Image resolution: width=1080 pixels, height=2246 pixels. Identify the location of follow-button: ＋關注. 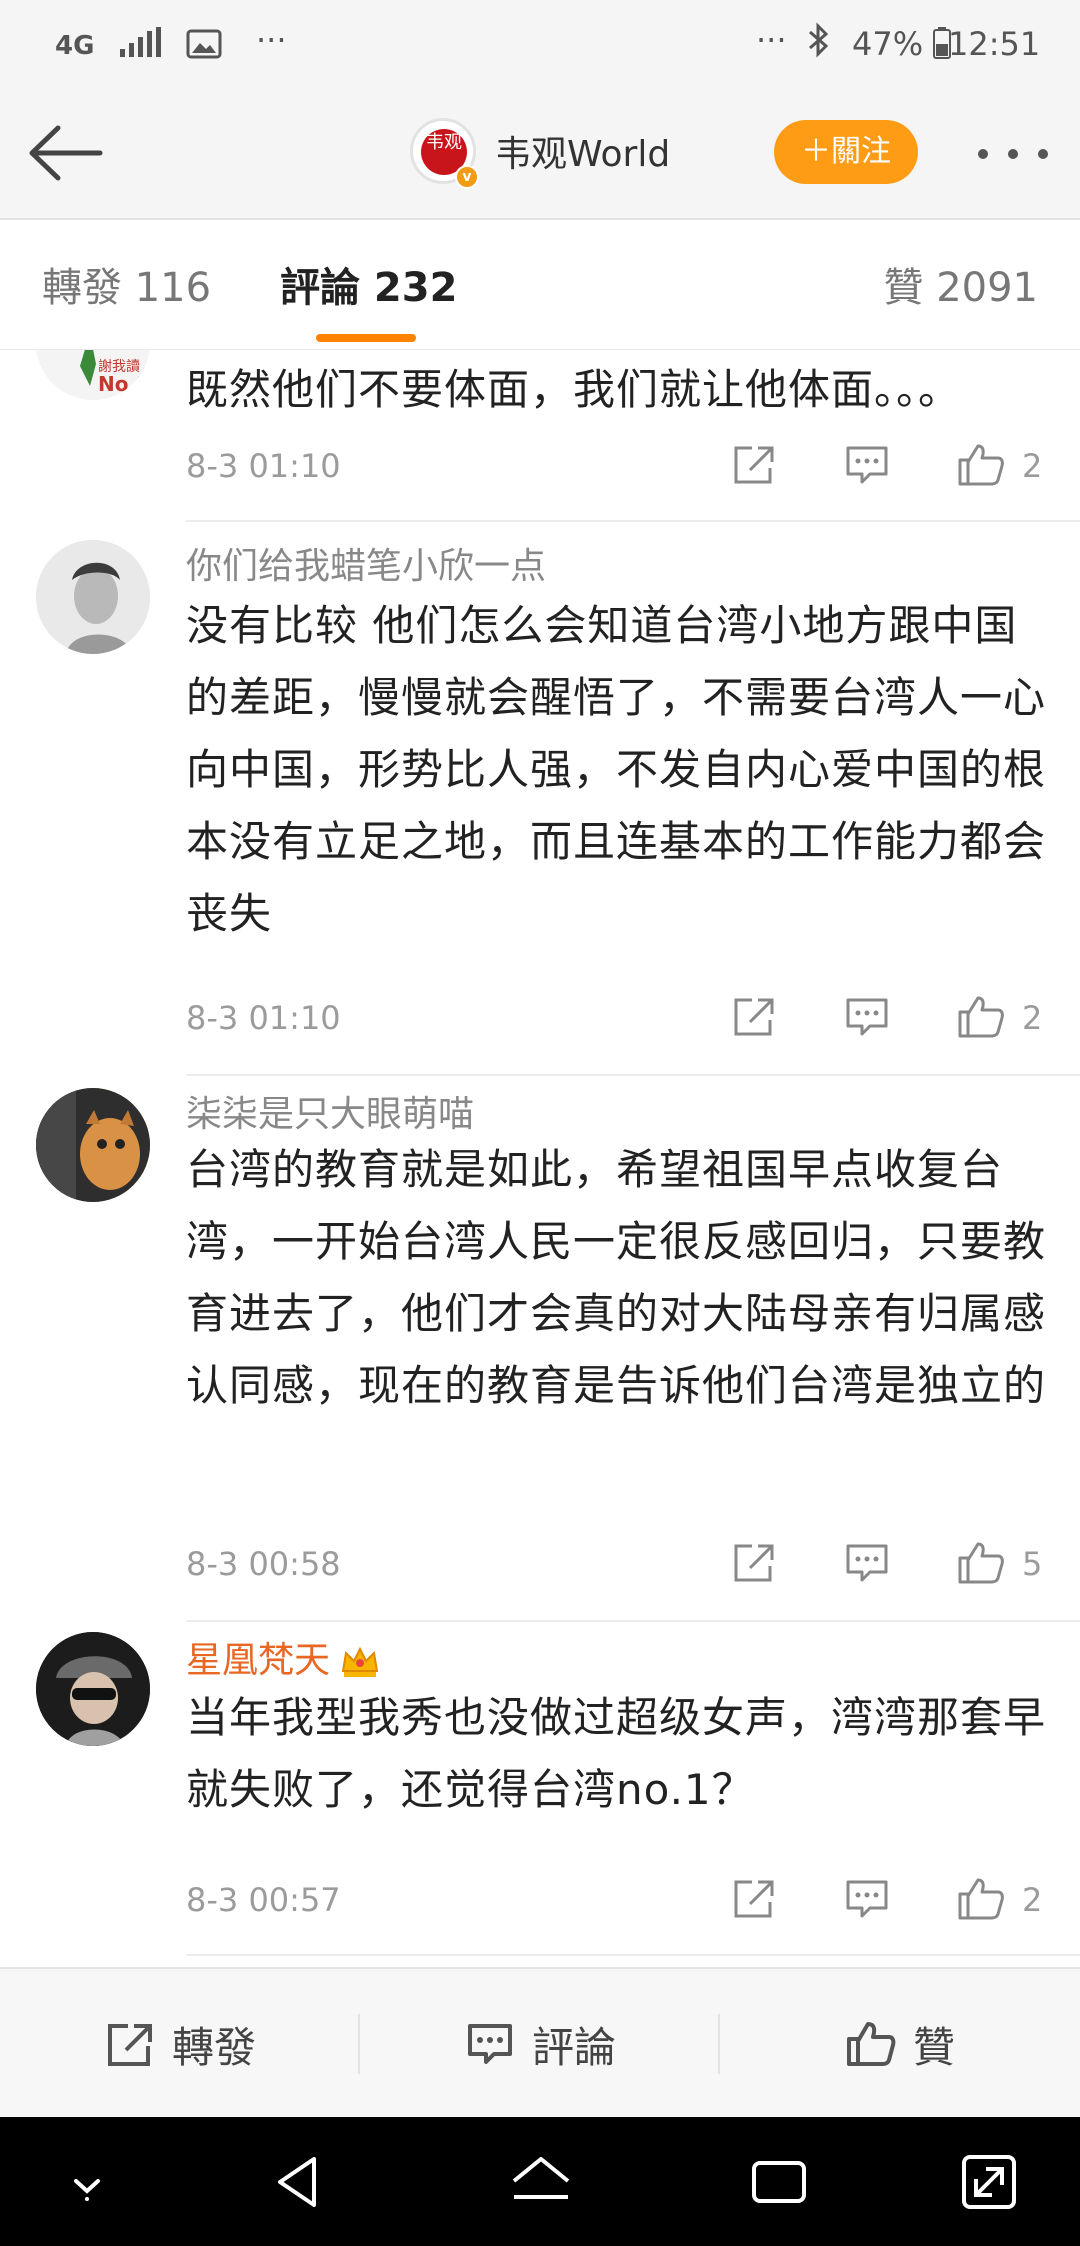
(846, 152).